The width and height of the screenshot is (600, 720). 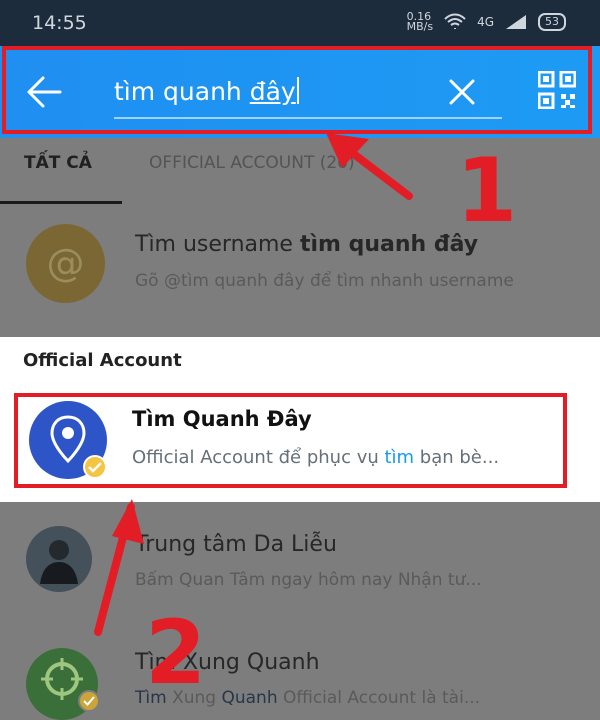 I want to click on status-icons: 0.16 MB/s 4G 53, so click(x=486, y=21).